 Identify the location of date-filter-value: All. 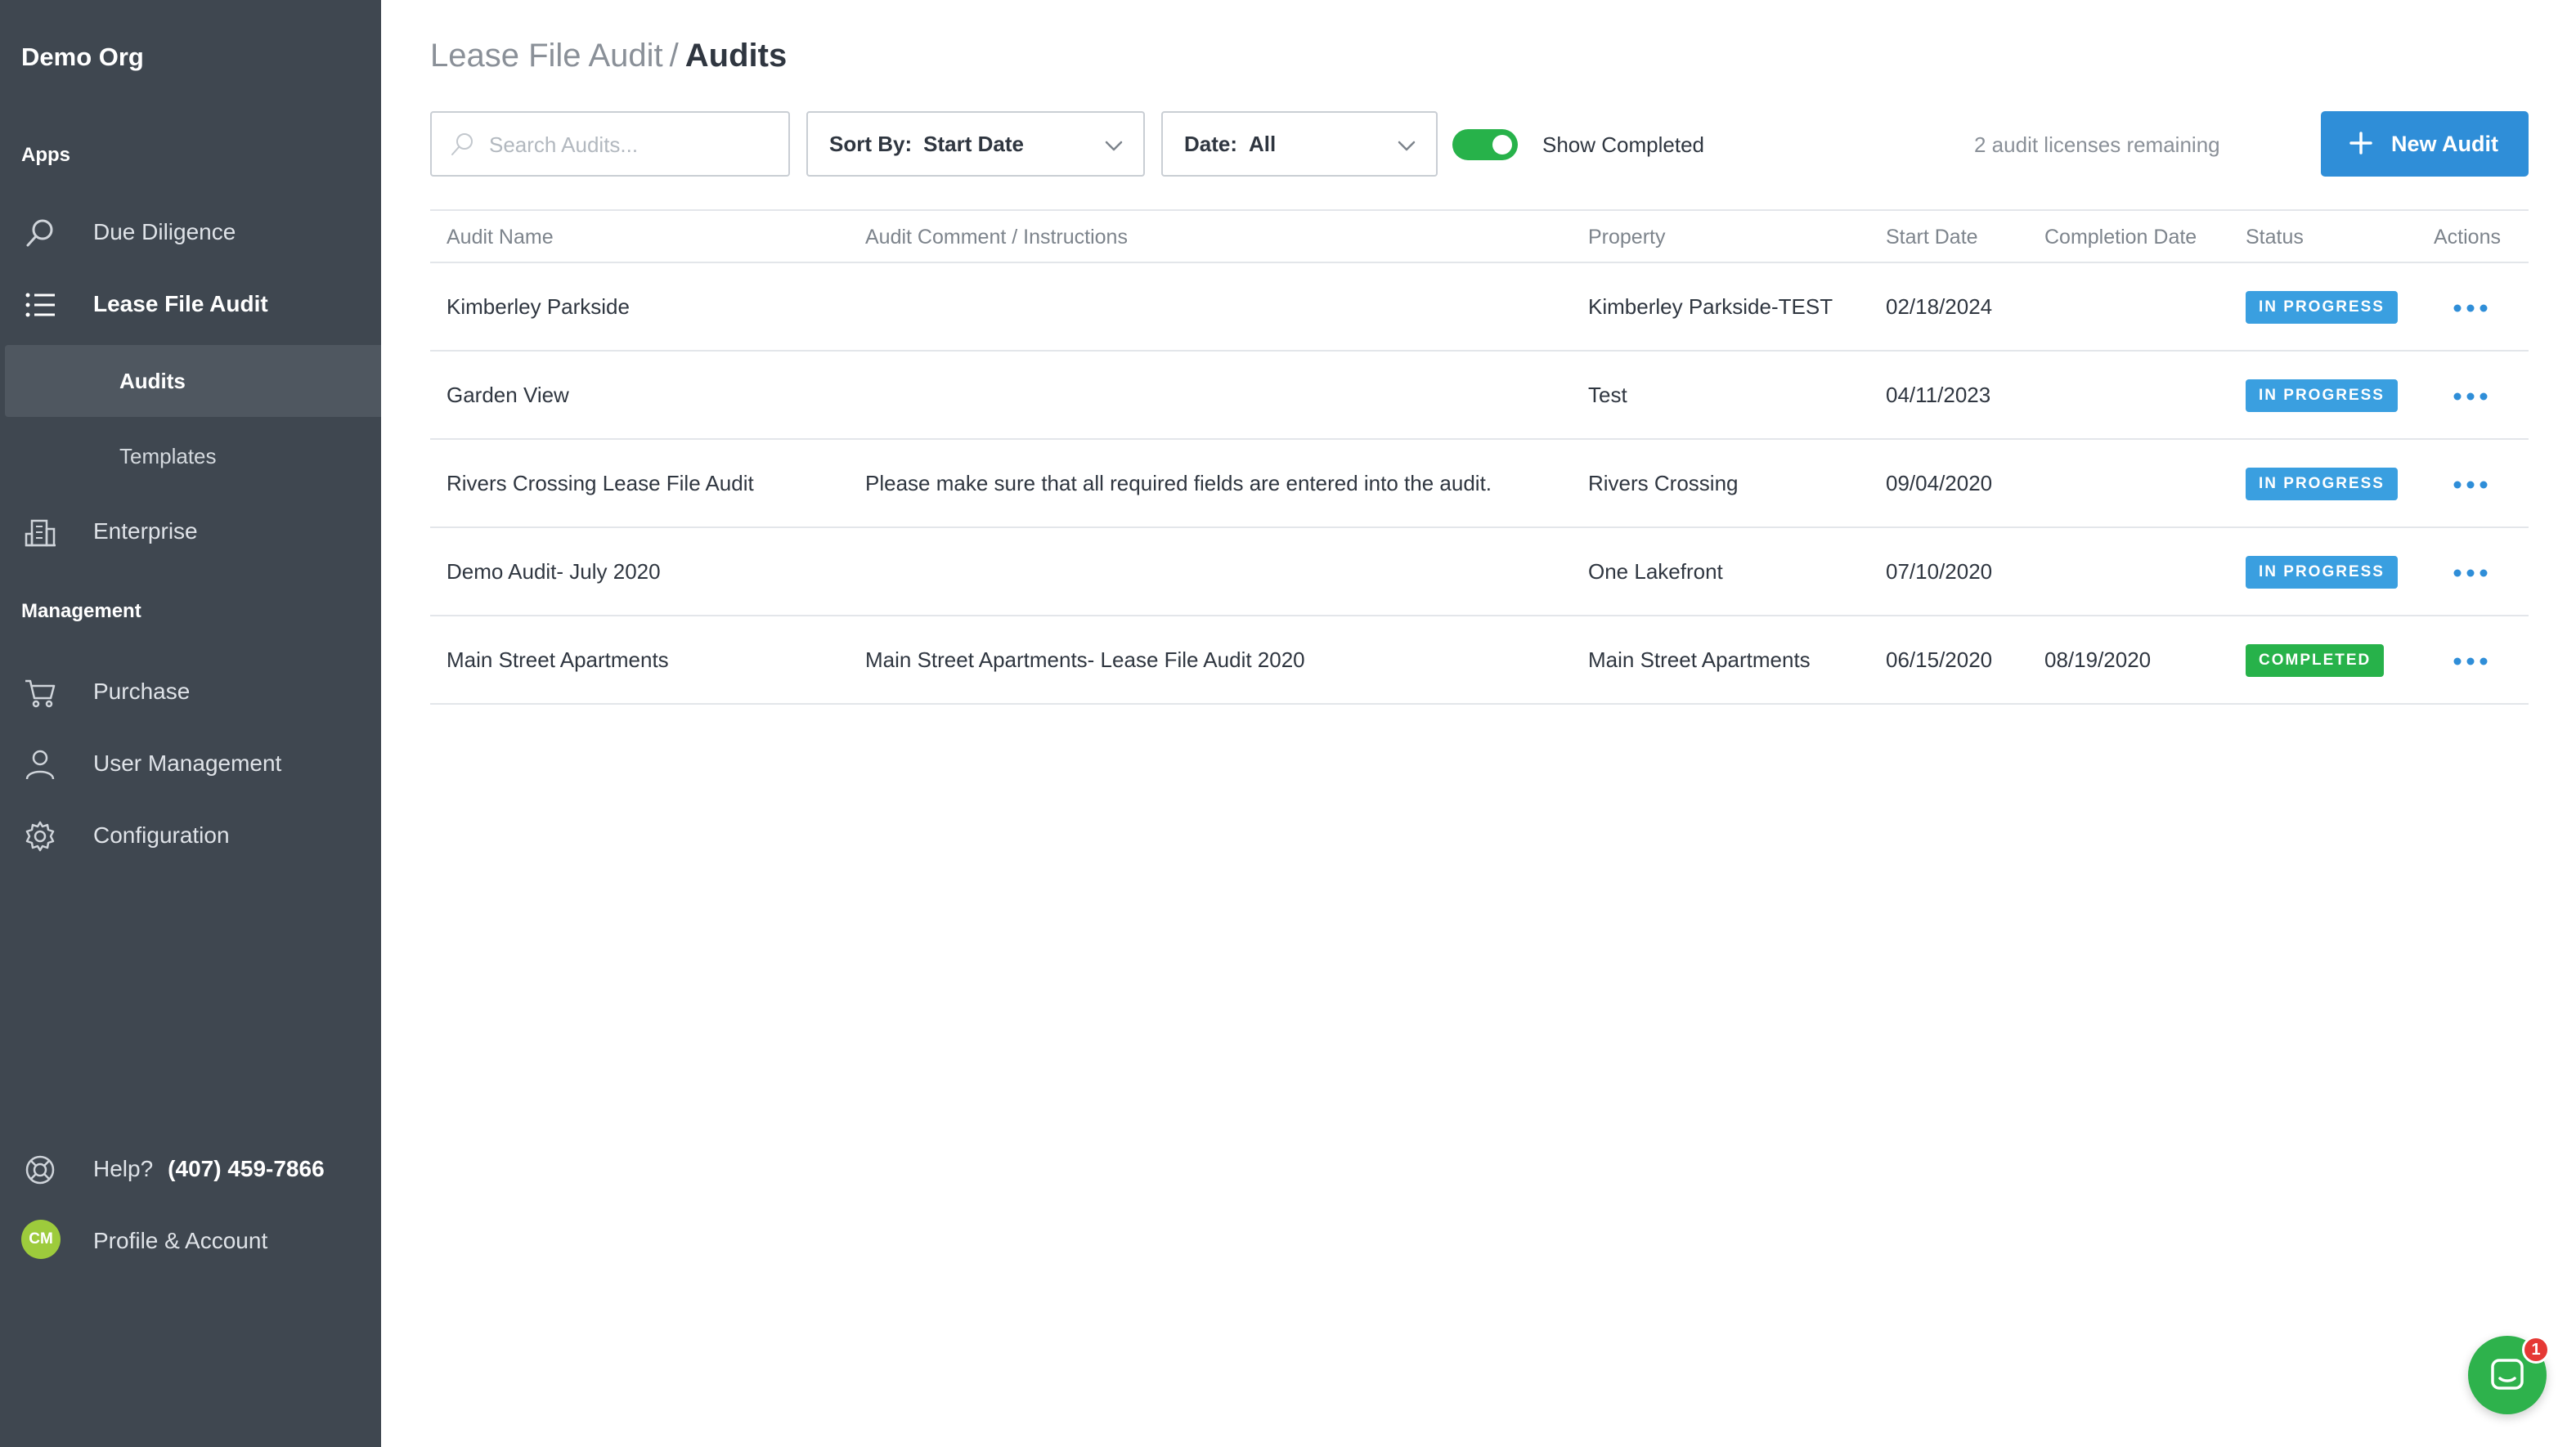
(1263, 143).